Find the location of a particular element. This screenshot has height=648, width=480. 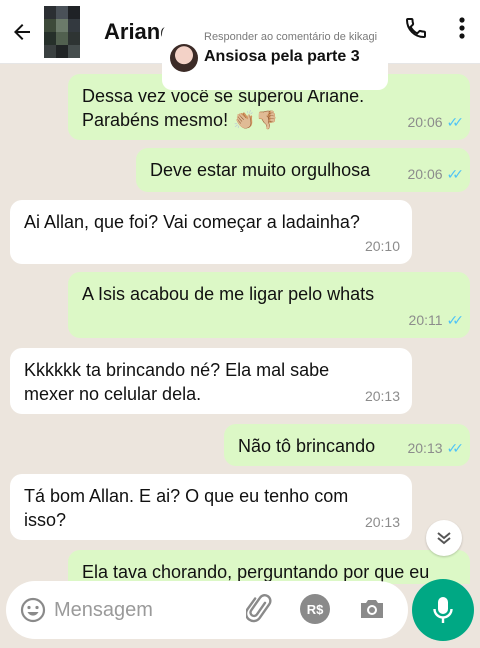

camera-button is located at coordinates (372, 609).